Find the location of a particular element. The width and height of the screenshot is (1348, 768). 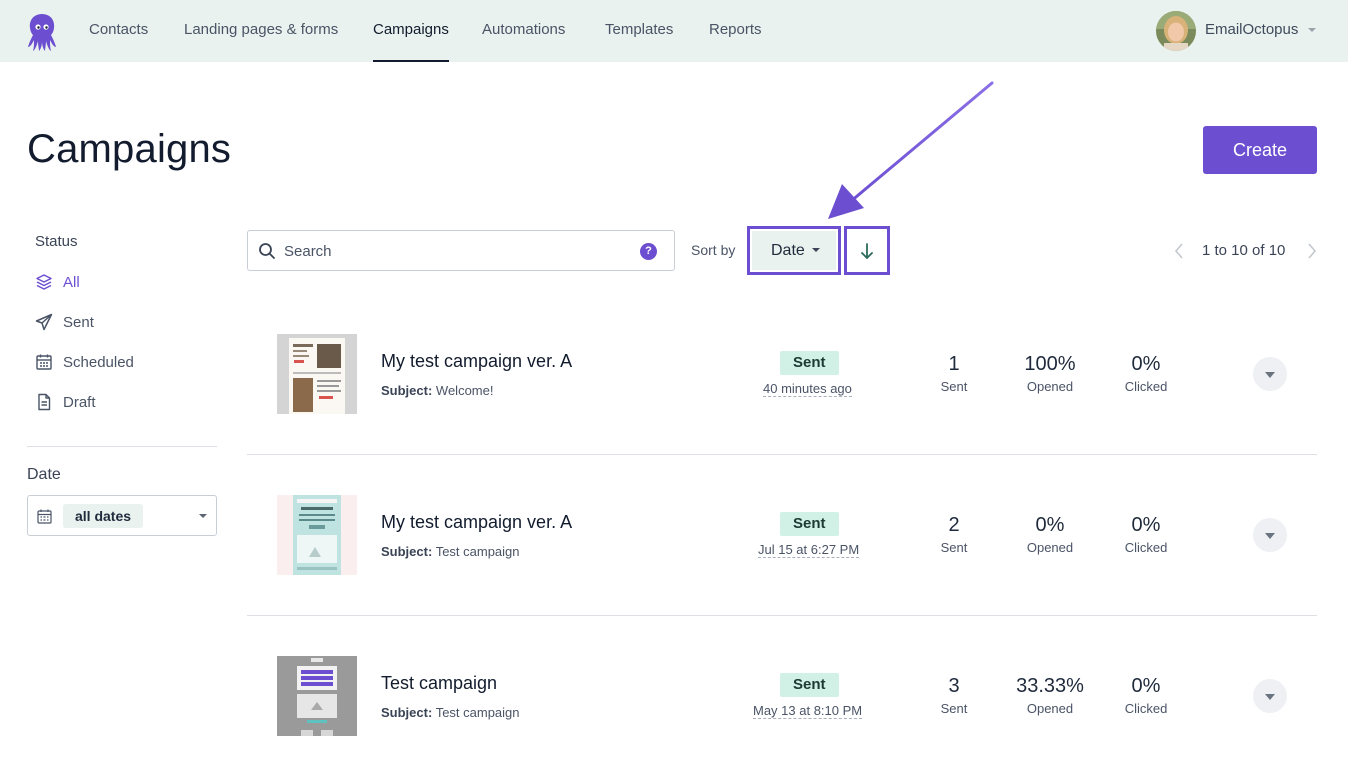

nav-landing-pages-forms: Landing pages & forms is located at coordinates (261, 31).